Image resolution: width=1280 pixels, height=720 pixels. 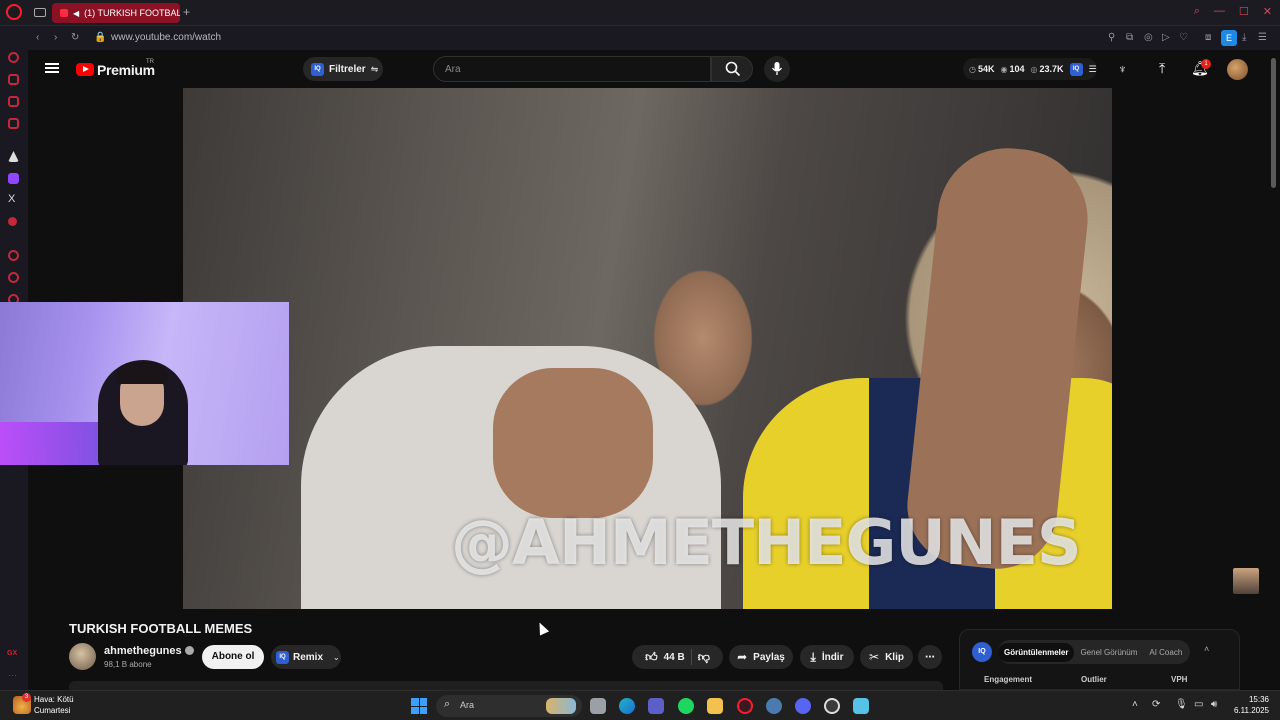 What do you see at coordinates (75, 37) in the screenshot?
I see `reload-icon: ↻` at bounding box center [75, 37].